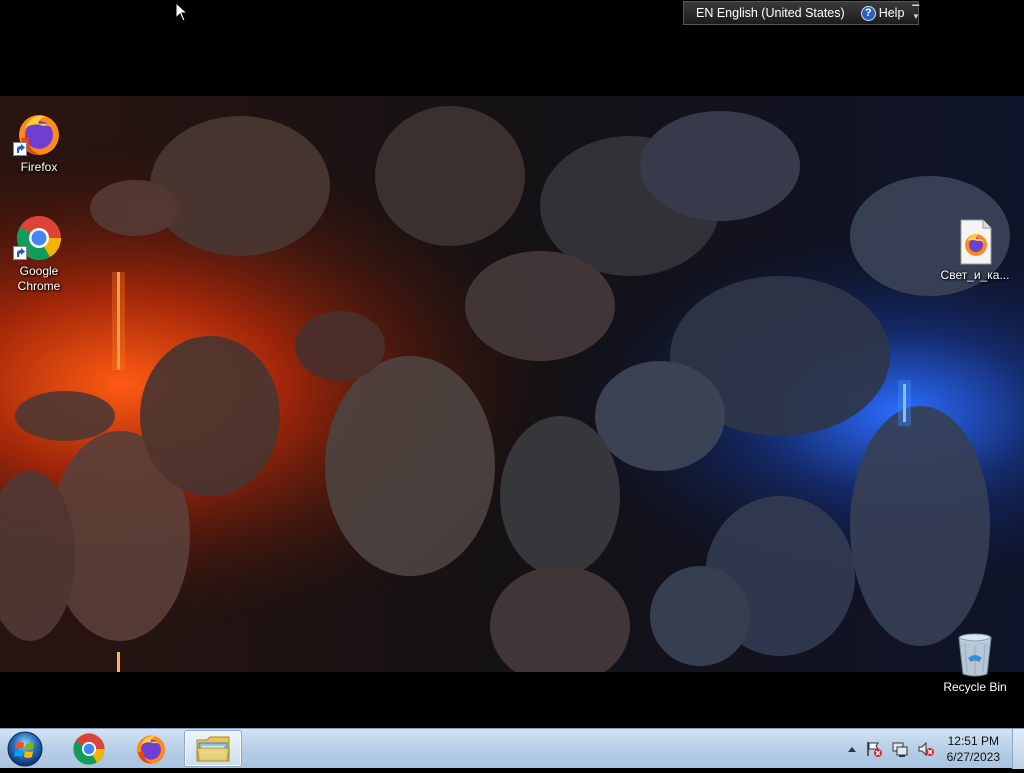 The height and width of the screenshot is (773, 1024). I want to click on desktop-icon-google-chrome: Google Chrome, so click(39, 254).